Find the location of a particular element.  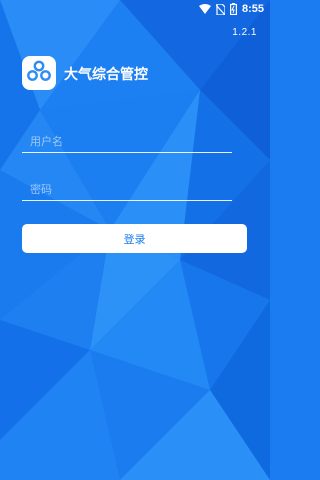

battery-icon is located at coordinates (233, 9).